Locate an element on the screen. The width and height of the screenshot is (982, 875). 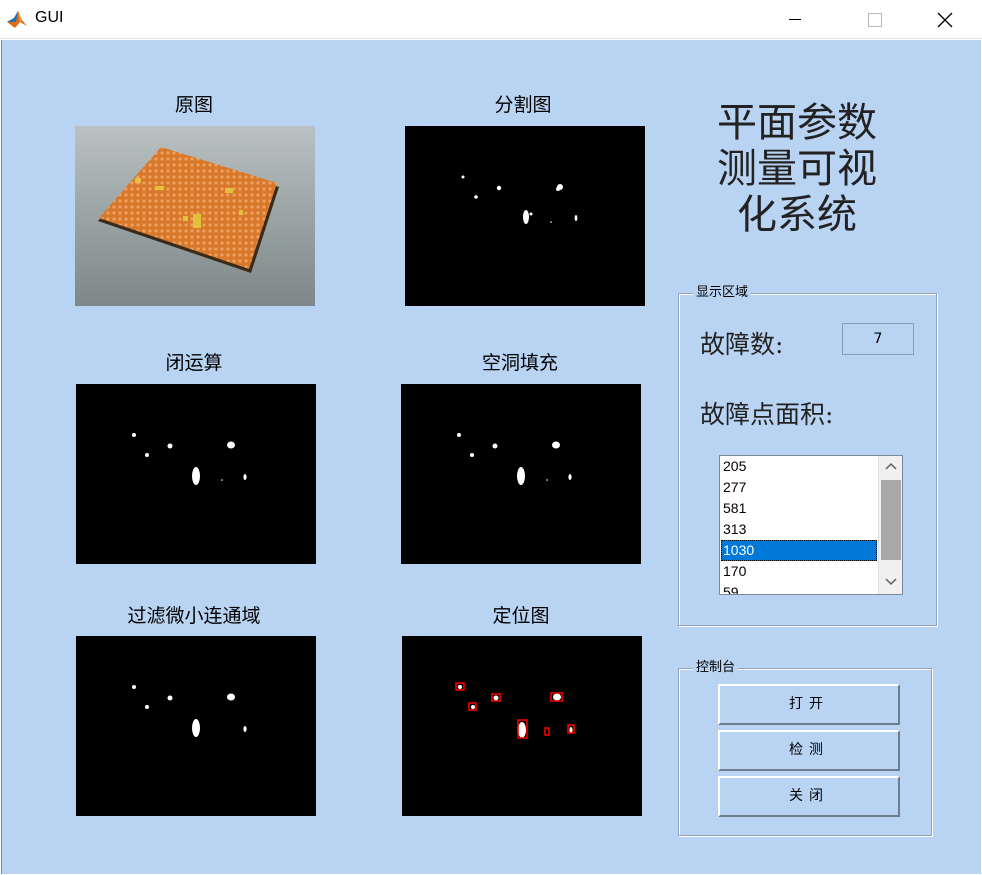
list-item: 170 is located at coordinates (799, 571).